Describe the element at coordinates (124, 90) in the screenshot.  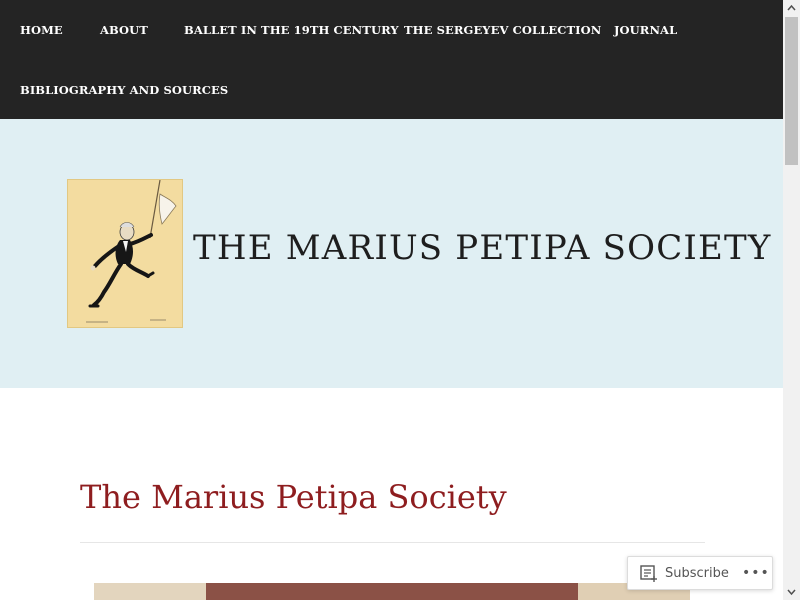
I see `nav-item-bibliography-sources: BIBLIOGRAPHY AND SOURCES` at that location.